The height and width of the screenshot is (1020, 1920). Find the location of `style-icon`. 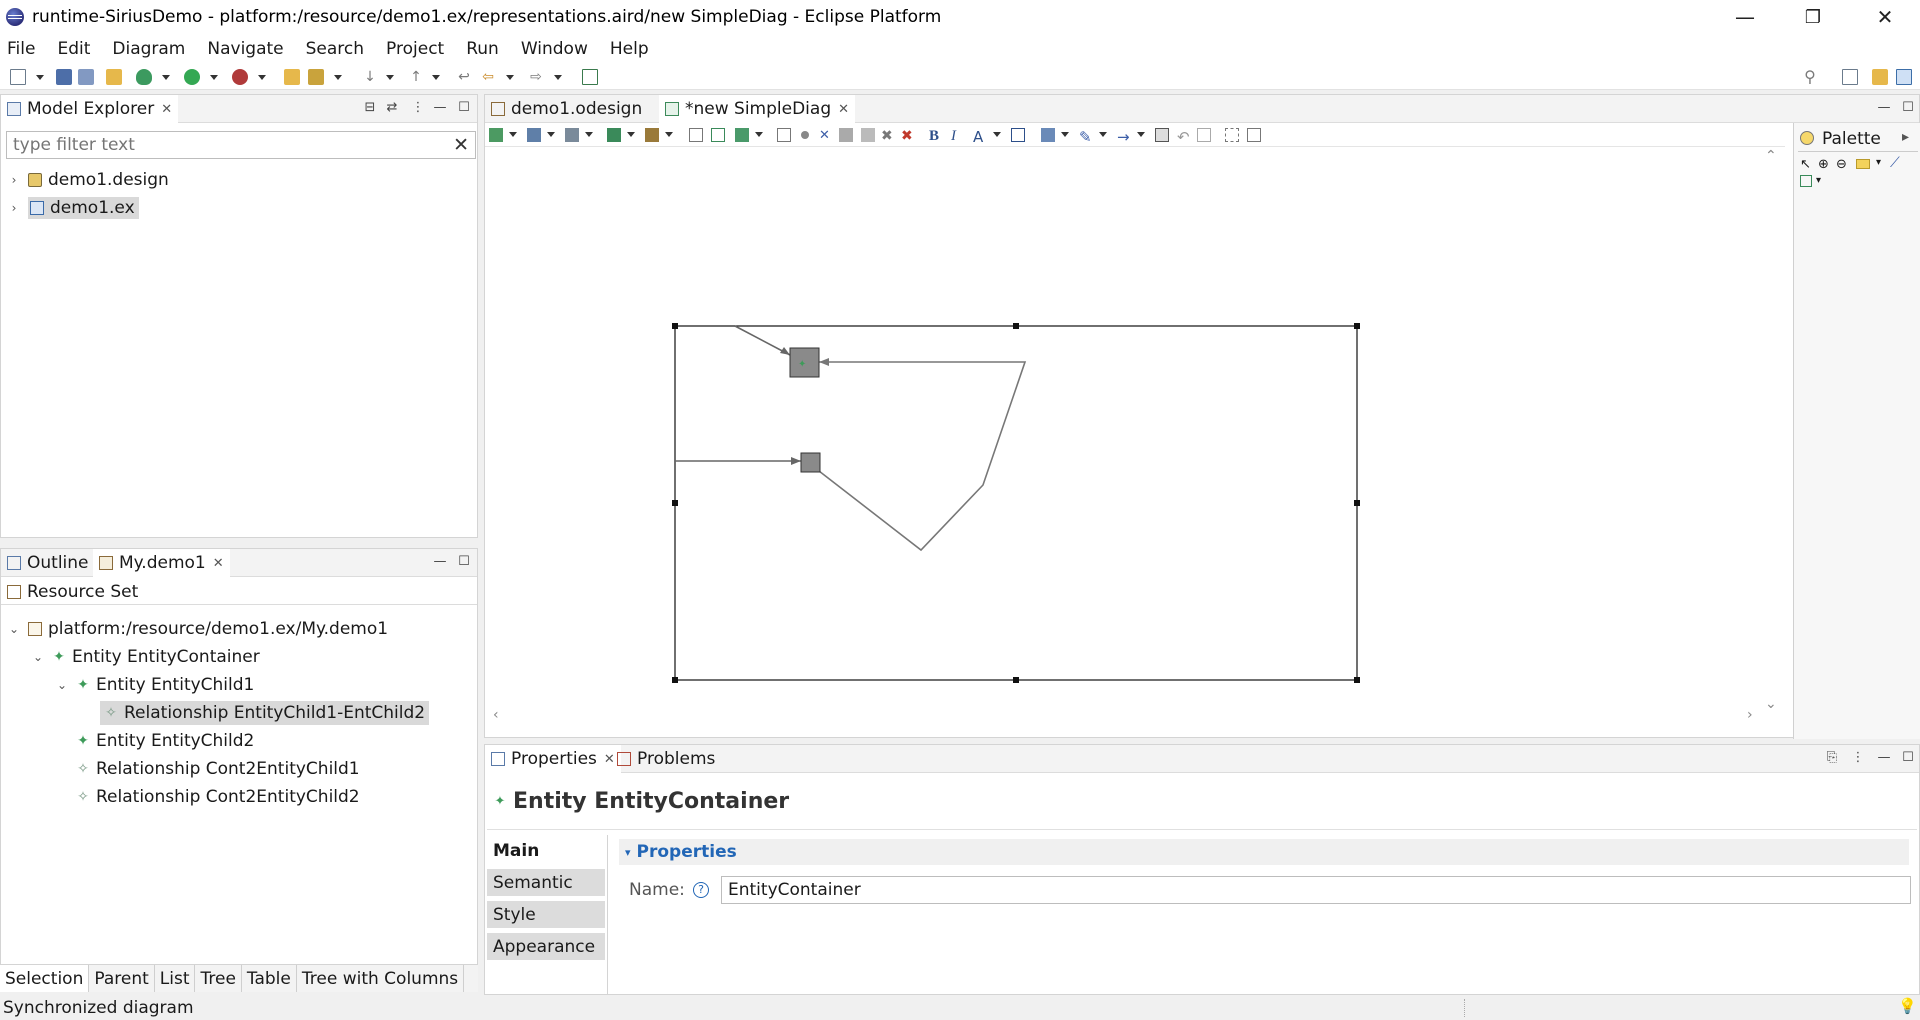

style-icon is located at coordinates (1162, 135).